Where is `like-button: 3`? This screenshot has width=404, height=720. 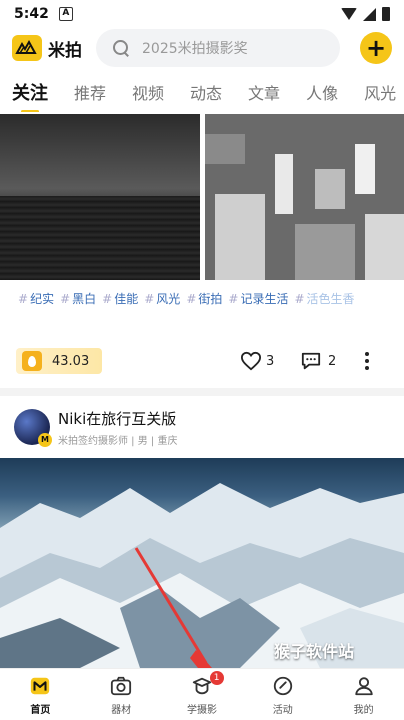 like-button: 3 is located at coordinates (257, 361).